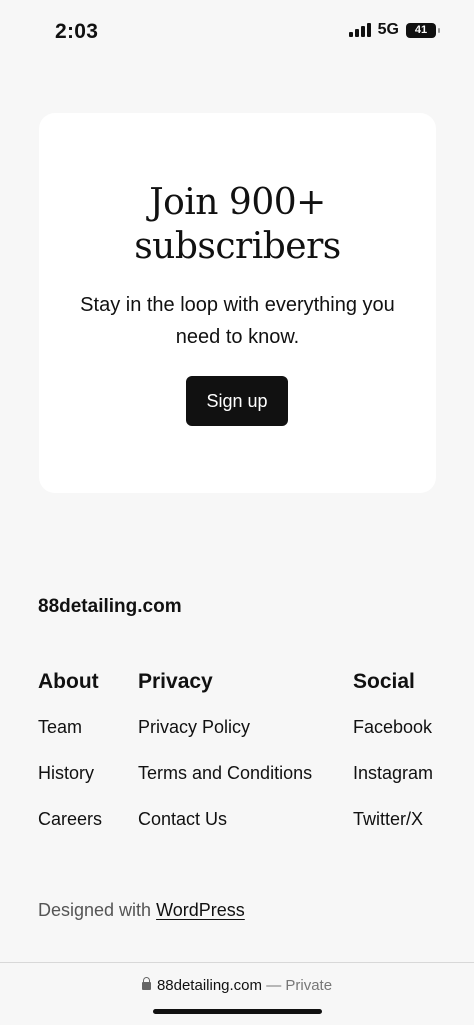 Image resolution: width=474 pixels, height=1025 pixels. I want to click on status-indicators: 5G 41, so click(394, 30).